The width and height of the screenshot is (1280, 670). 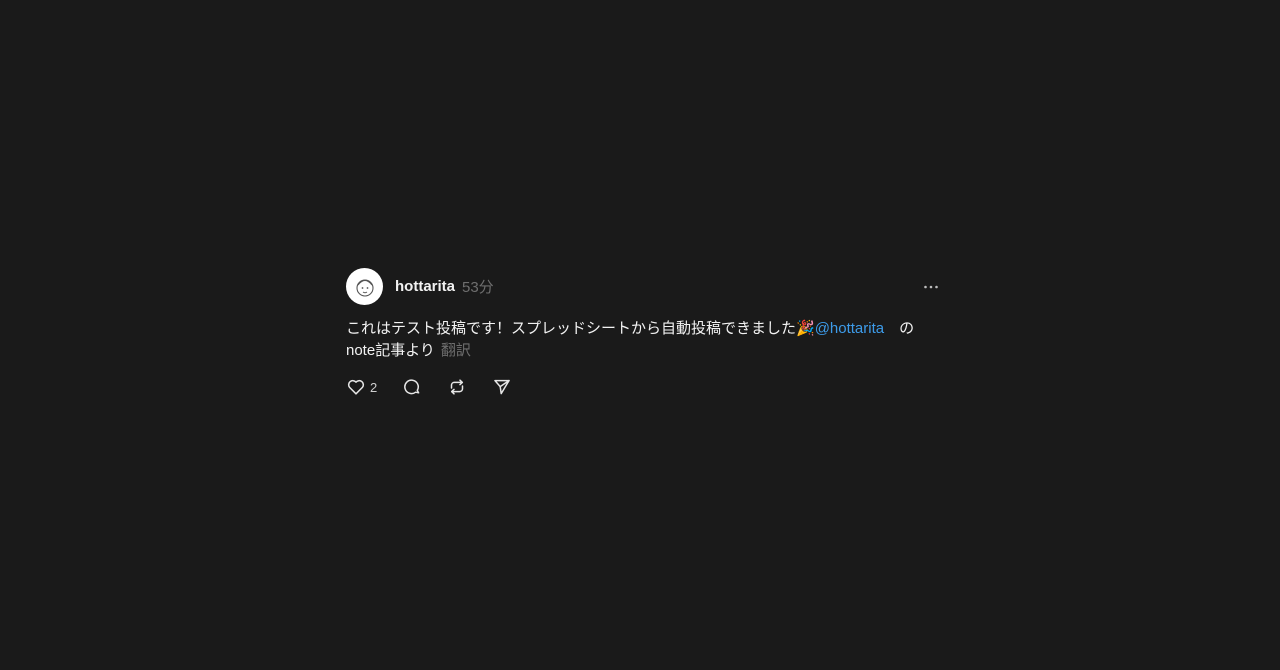 I want to click on reply-button, so click(x=412, y=387).